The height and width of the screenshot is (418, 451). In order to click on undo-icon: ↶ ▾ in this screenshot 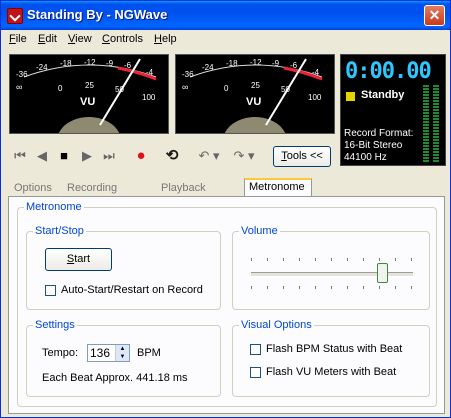, I will do `click(209, 156)`.